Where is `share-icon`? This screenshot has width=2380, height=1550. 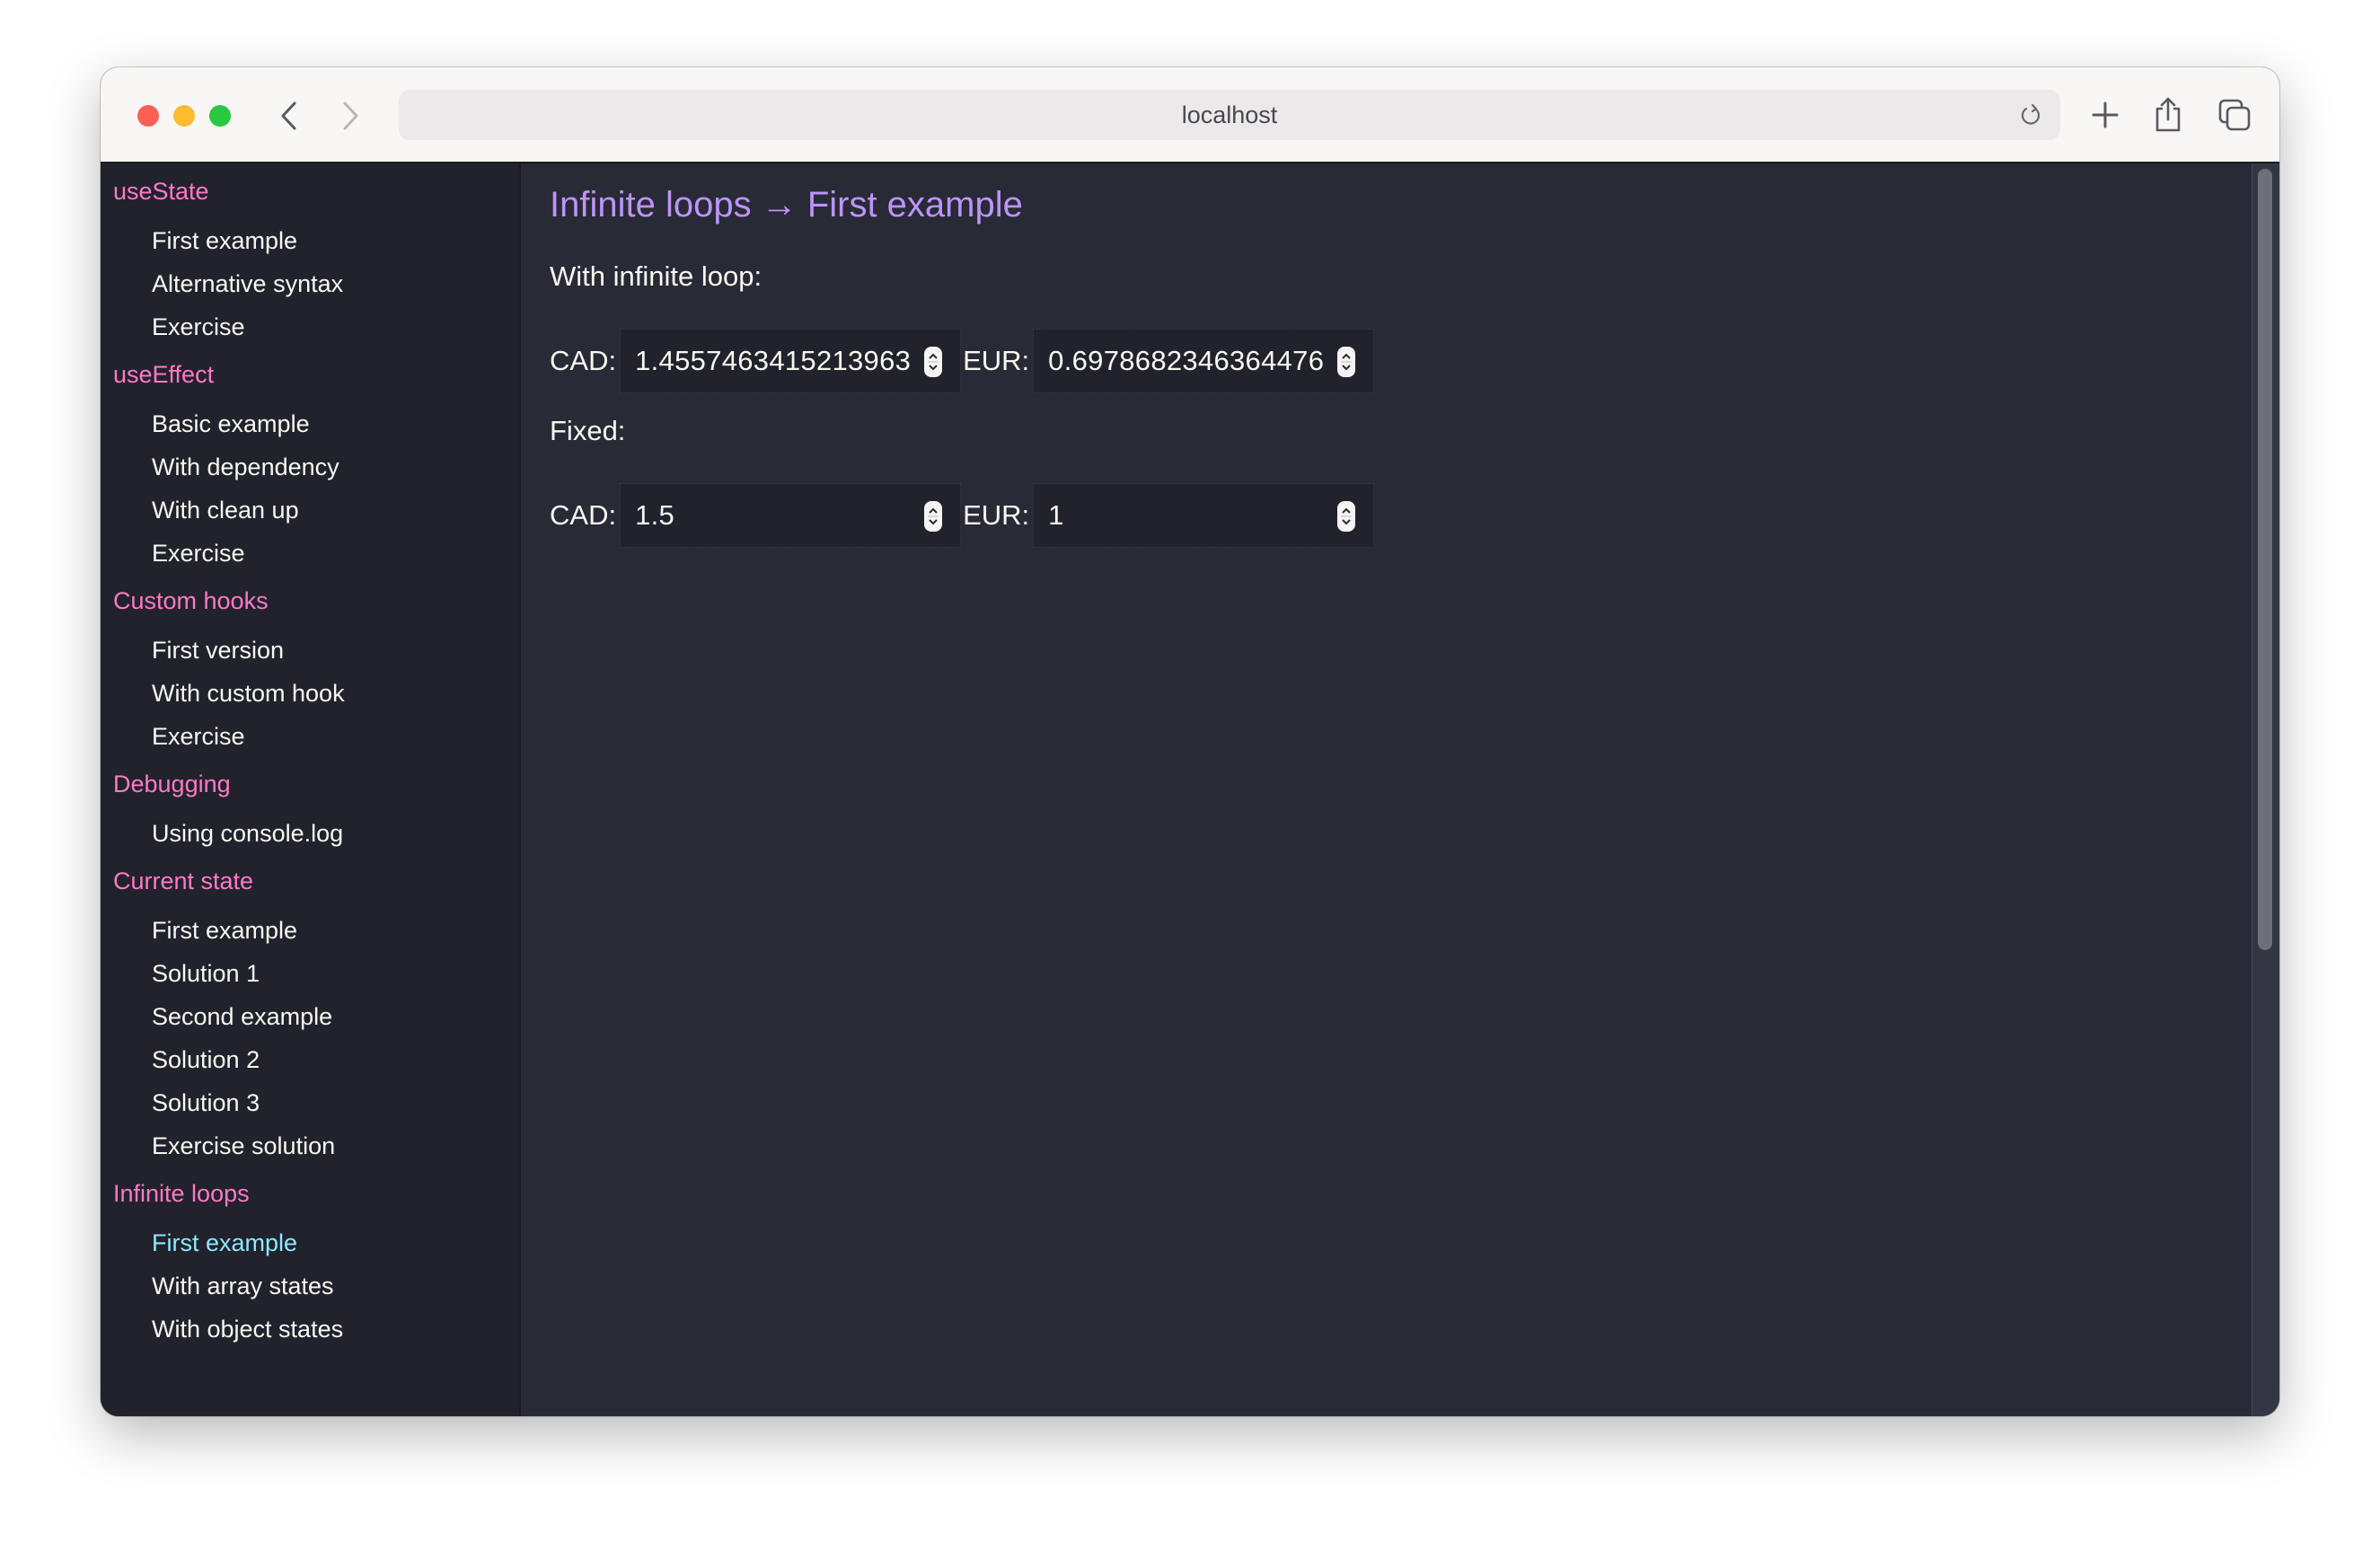 share-icon is located at coordinates (2168, 114).